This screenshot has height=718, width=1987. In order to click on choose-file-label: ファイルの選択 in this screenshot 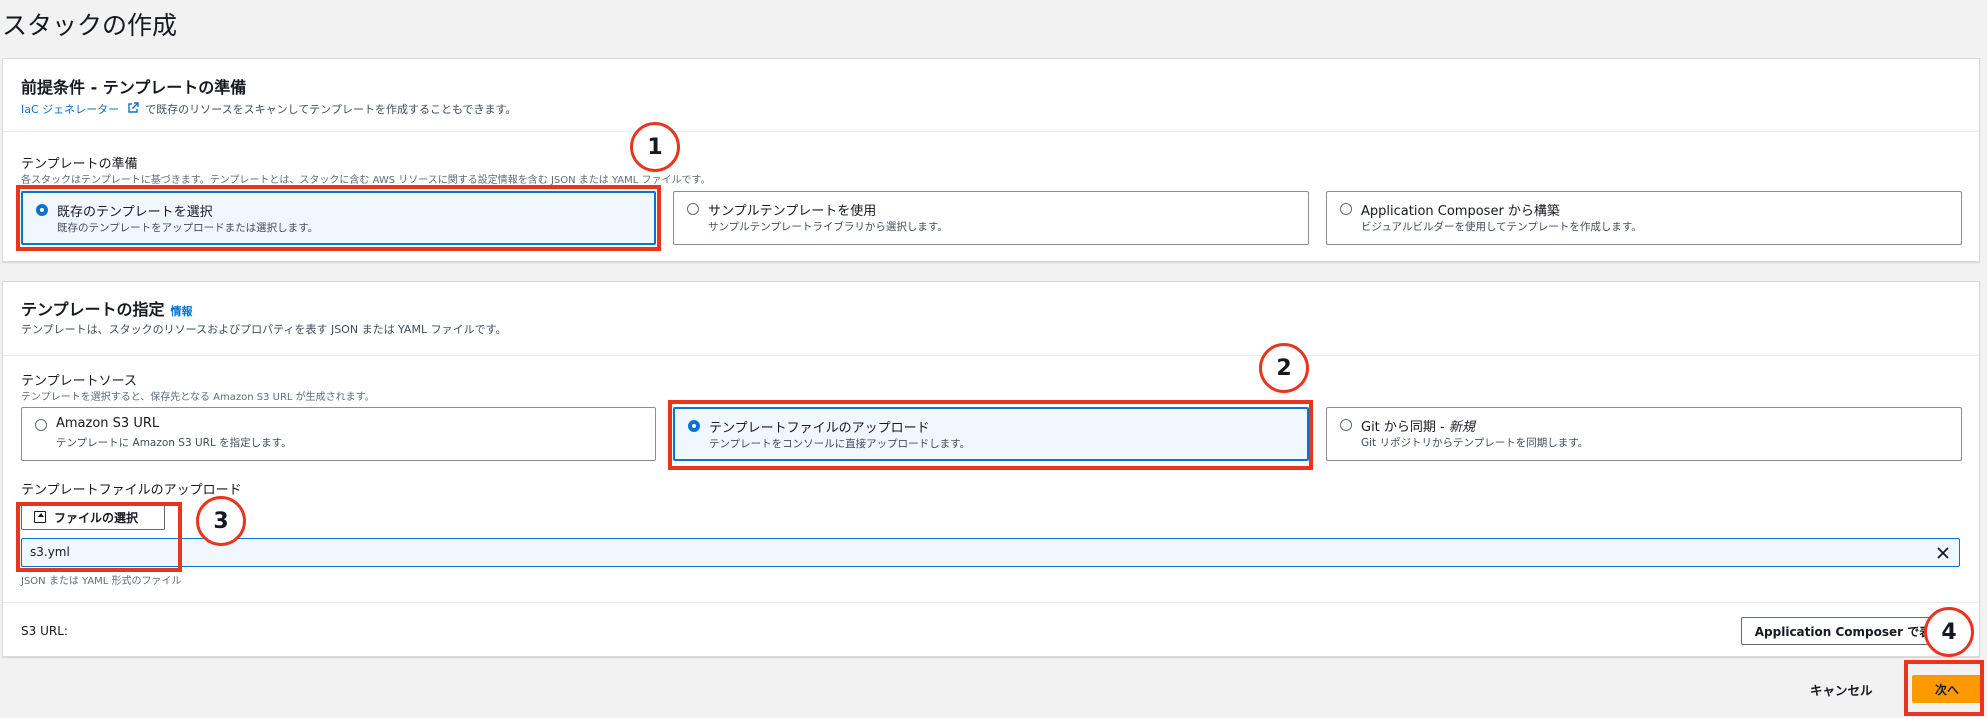, I will do `click(96, 517)`.